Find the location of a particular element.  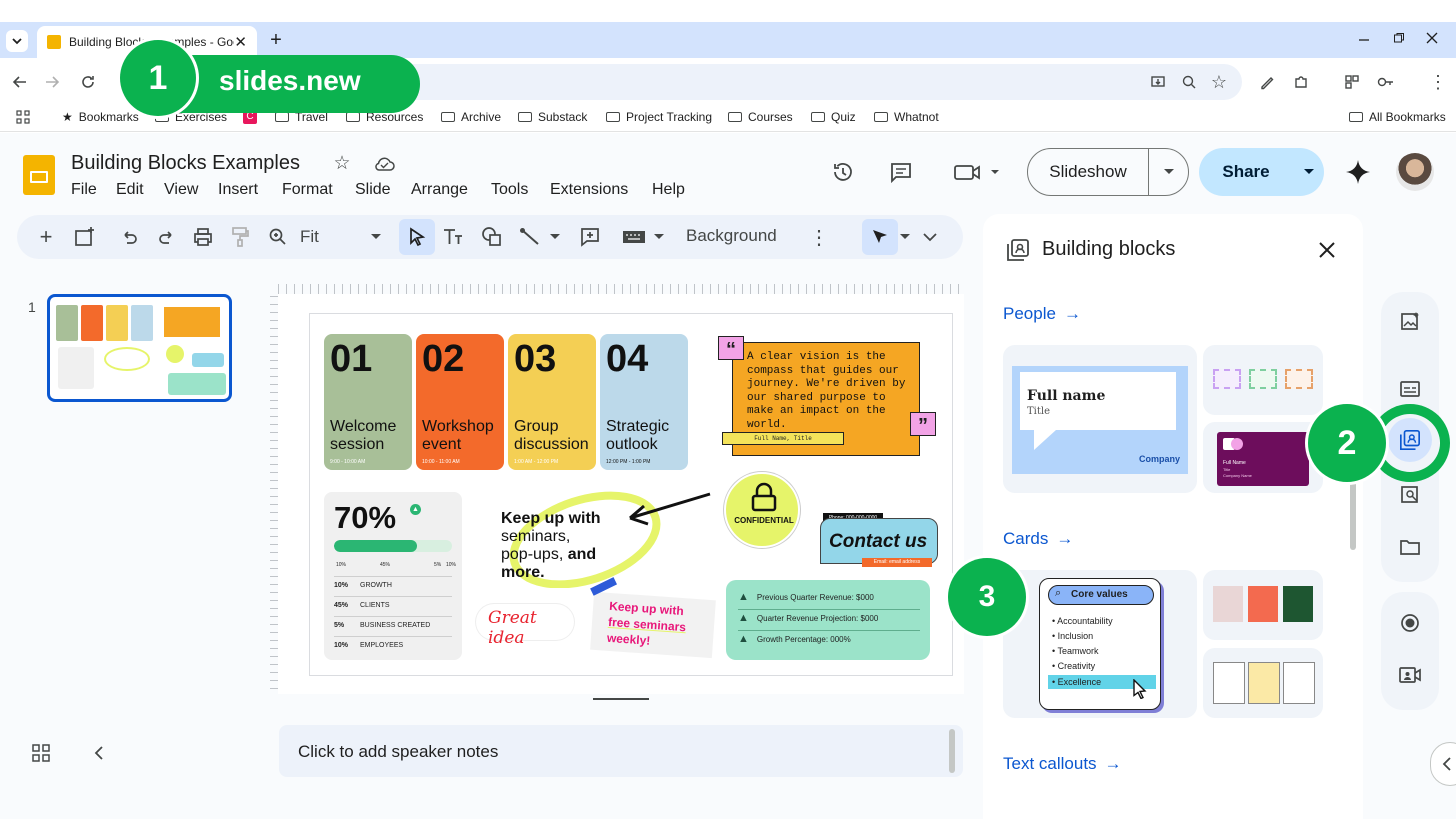

people-block-tile: Full name Title Company is located at coordinates (1100, 419).